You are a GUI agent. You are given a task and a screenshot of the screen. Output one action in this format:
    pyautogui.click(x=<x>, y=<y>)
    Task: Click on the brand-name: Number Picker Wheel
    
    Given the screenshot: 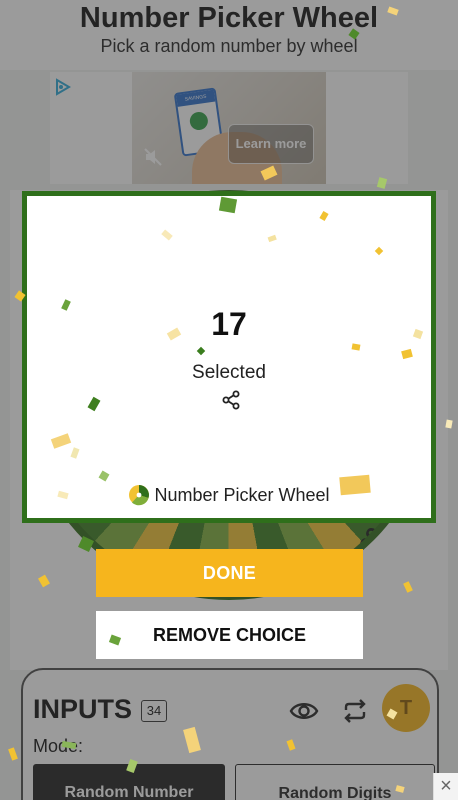 What is the action you would take?
    pyautogui.click(x=242, y=495)
    